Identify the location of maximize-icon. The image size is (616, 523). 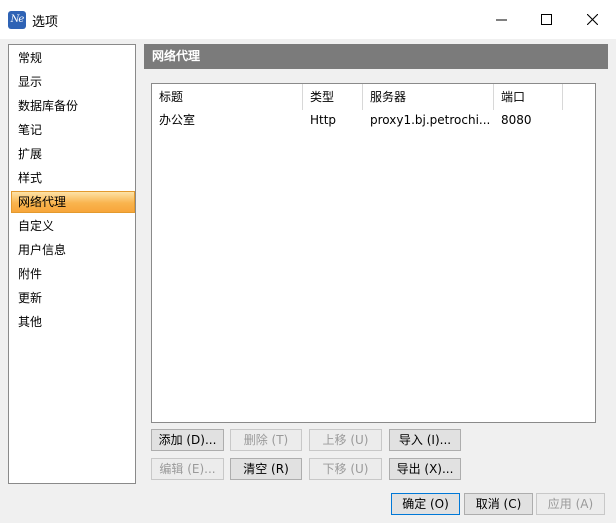
(546, 19).